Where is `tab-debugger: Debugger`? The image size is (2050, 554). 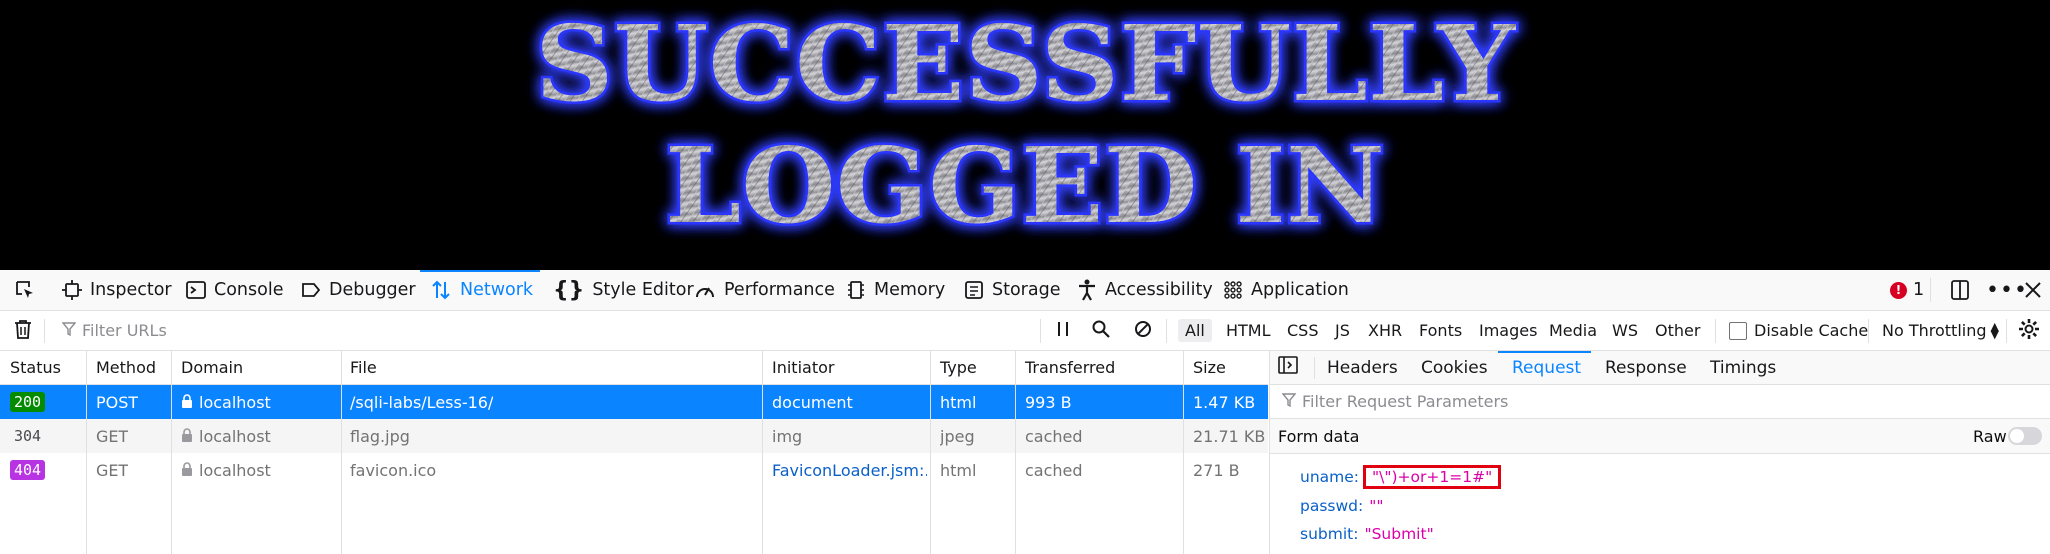
tab-debugger: Debugger is located at coordinates (358, 290).